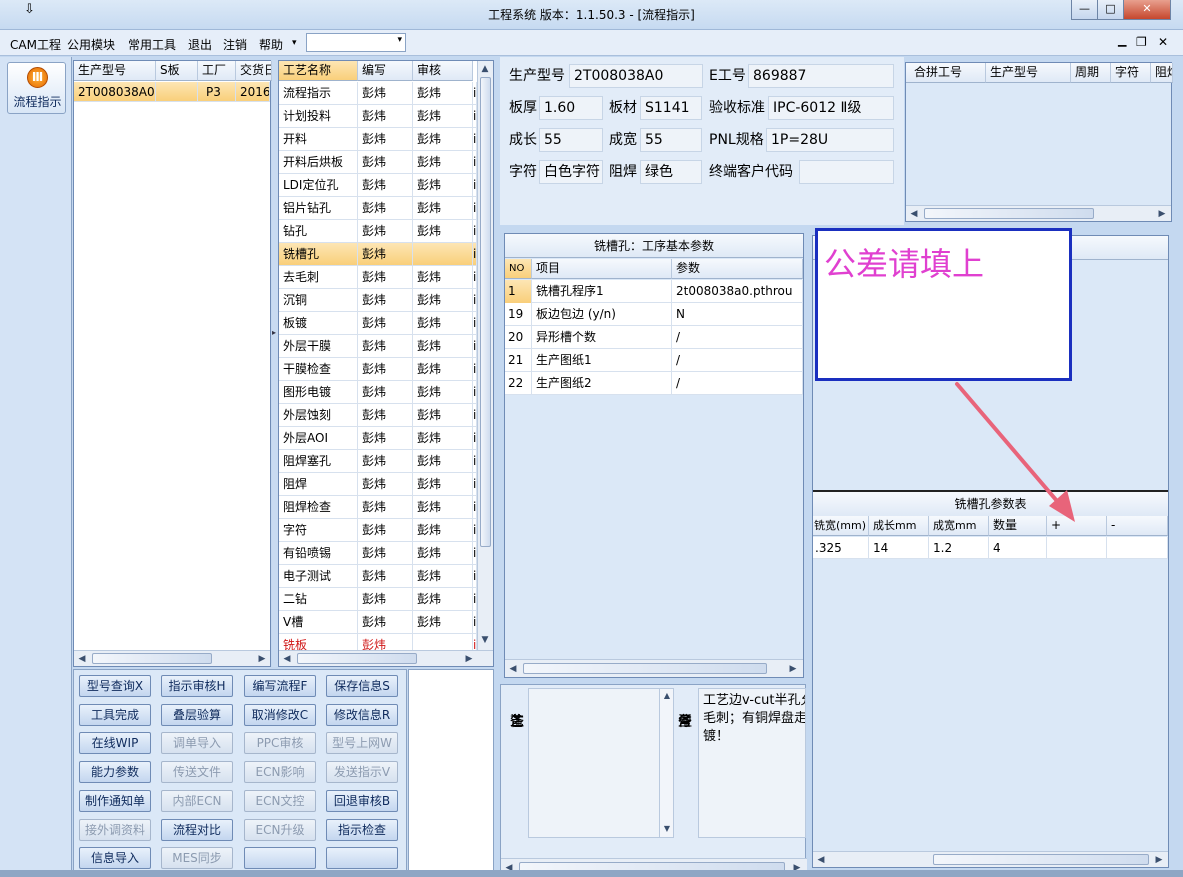 The width and height of the screenshot is (1183, 877). I want to click on table-row: 阻焊 彭炜 彭炜 i, so click(378, 484).